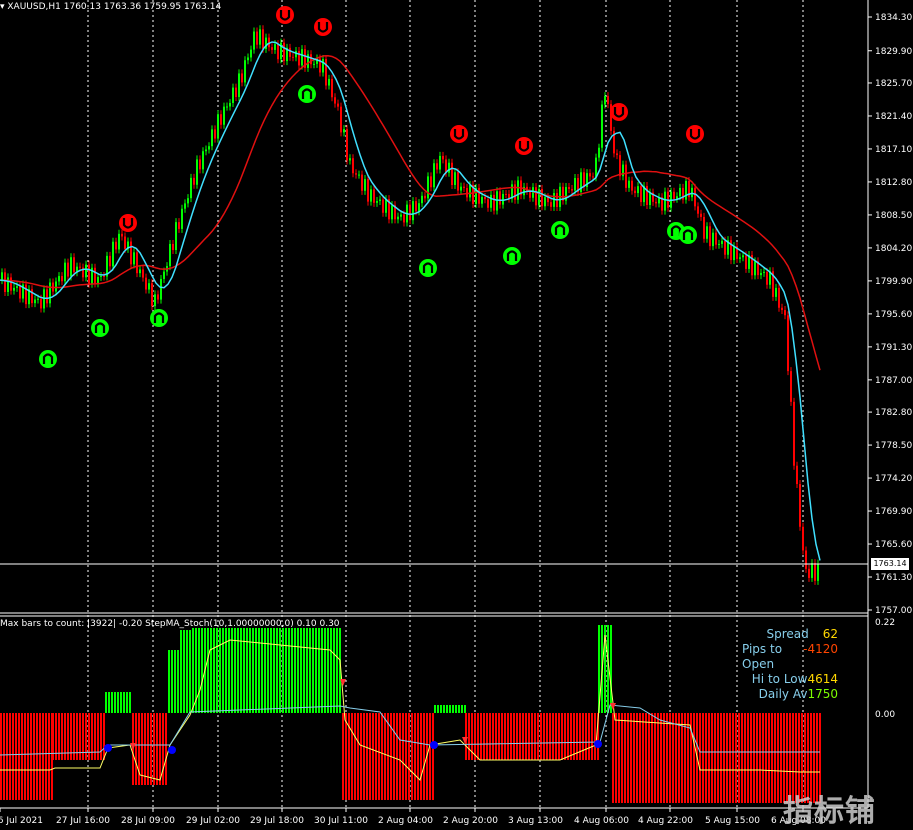 The image size is (913, 830). I want to click on watermark-logo: 指标铺, so click(829, 811).